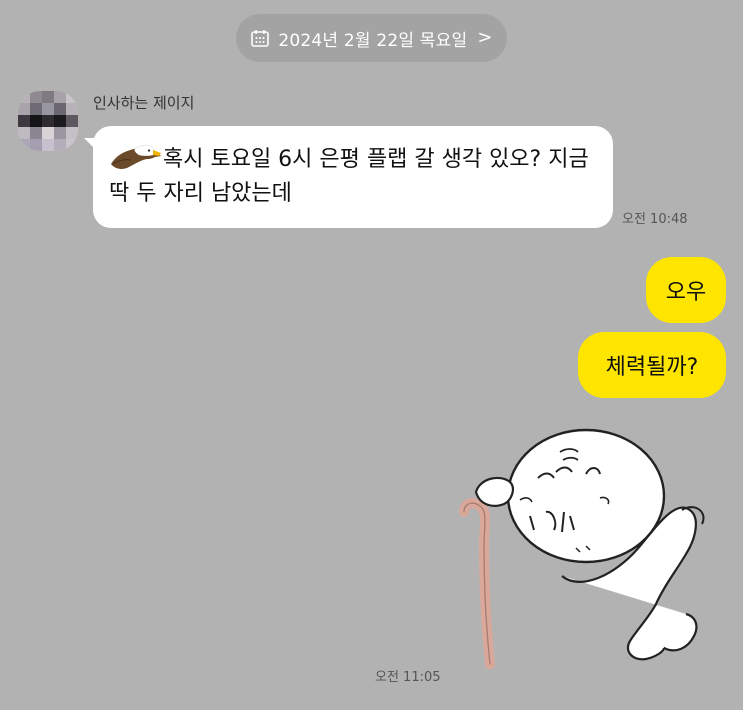 The height and width of the screenshot is (710, 743). What do you see at coordinates (655, 219) in the screenshot?
I see `incoming-message-time: 오전 10:48` at bounding box center [655, 219].